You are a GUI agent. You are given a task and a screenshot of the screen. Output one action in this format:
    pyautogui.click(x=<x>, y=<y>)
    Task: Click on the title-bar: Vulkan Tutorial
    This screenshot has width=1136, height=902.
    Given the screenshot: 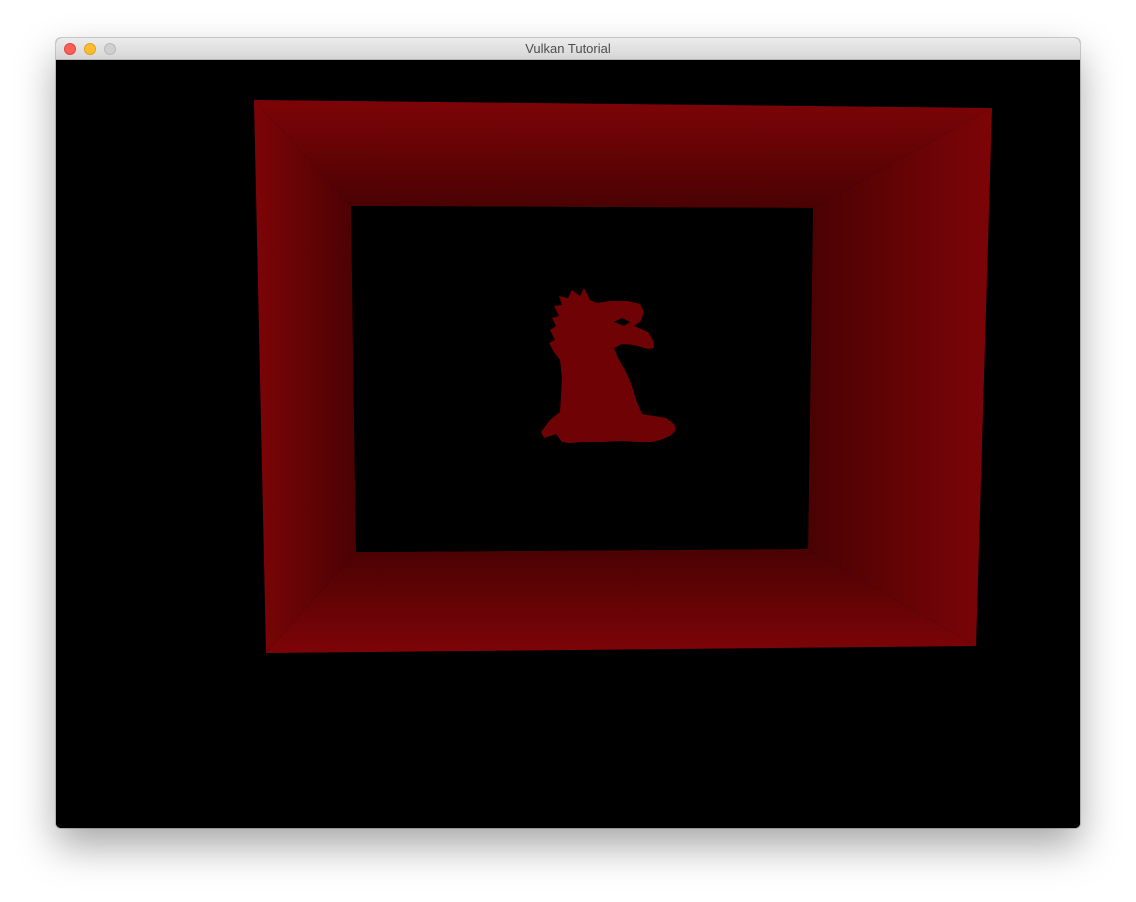 What is the action you would take?
    pyautogui.click(x=568, y=49)
    